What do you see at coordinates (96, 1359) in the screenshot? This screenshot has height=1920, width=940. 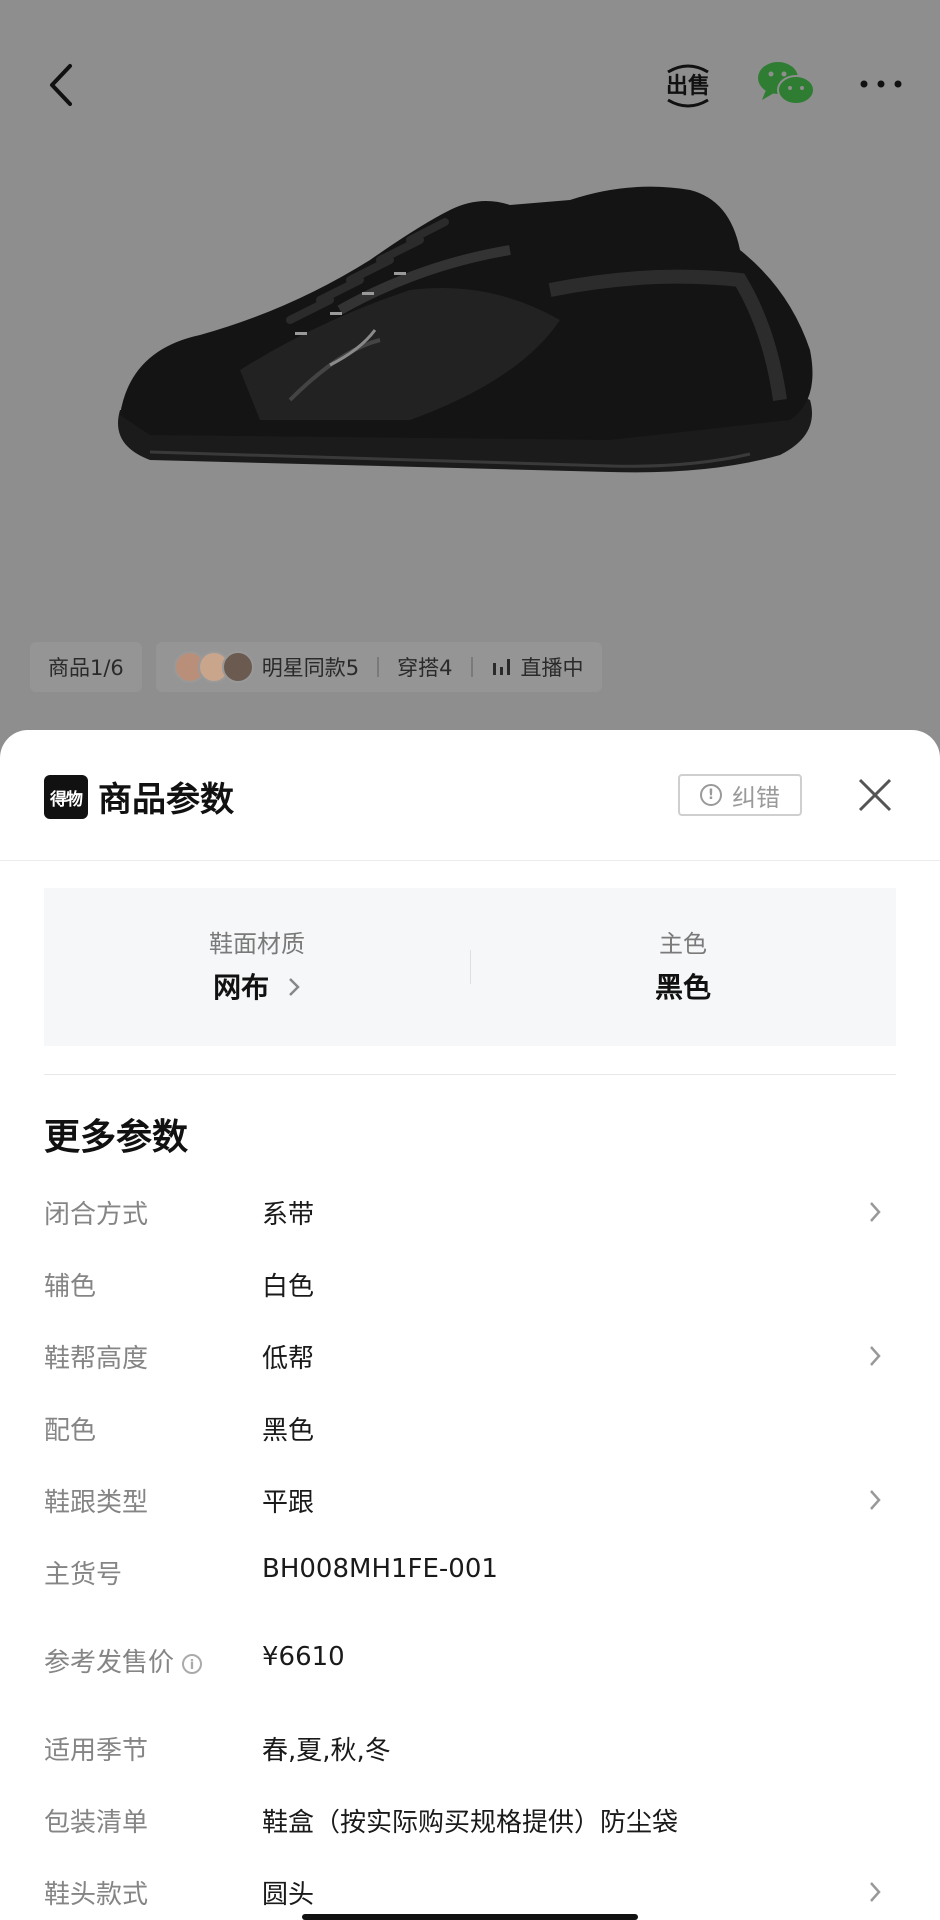 I see `param-label: 鞋帮高度` at bounding box center [96, 1359].